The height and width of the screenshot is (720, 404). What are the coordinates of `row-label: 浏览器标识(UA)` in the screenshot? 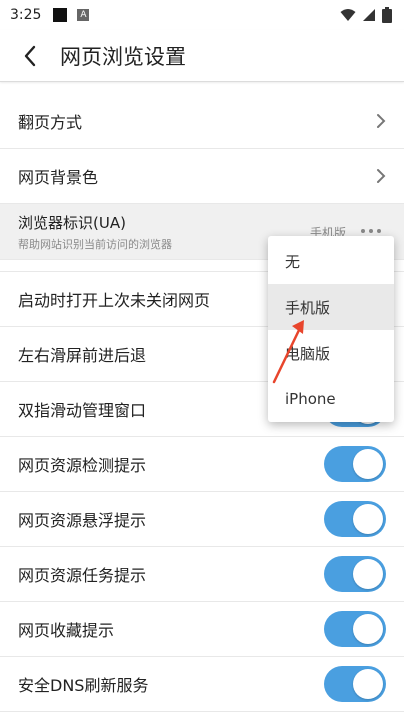 It's located at (72, 222).